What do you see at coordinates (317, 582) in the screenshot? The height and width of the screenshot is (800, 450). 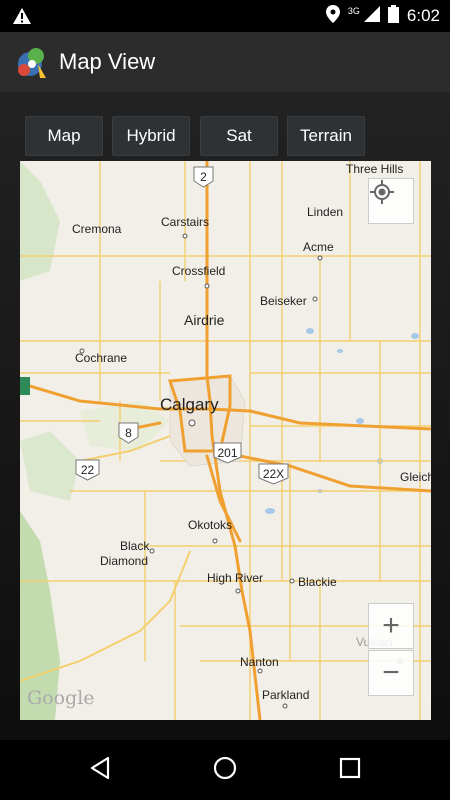 I see `place-blackie: Blackie` at bounding box center [317, 582].